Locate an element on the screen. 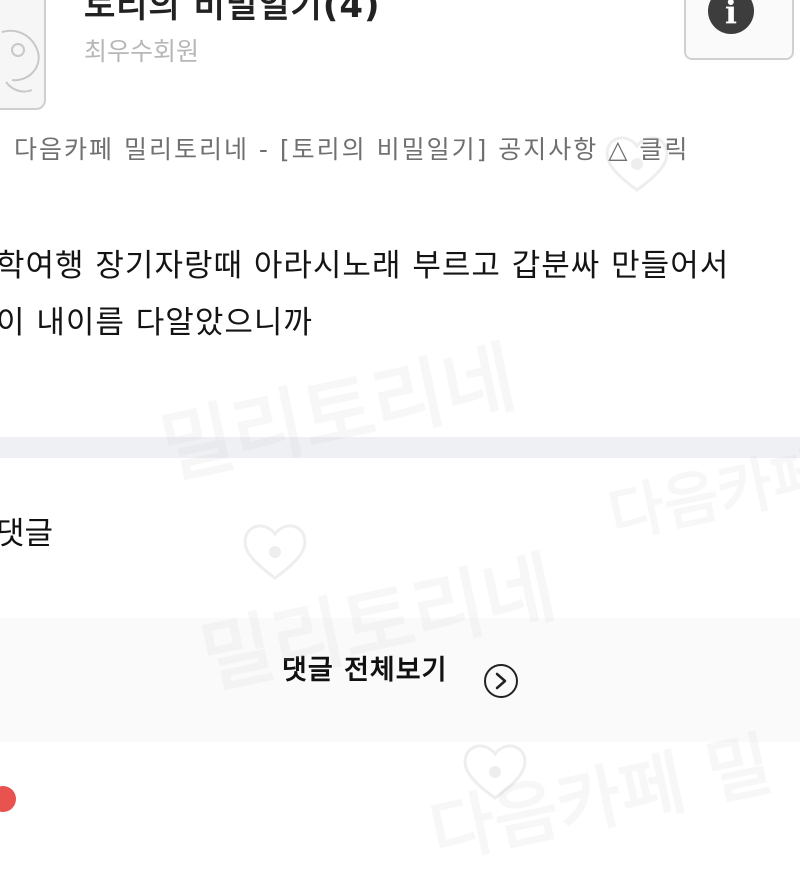 The width and height of the screenshot is (800, 879). cafe-breadcrumb: 다음카페 밀리토리네 - [토리의 비밀일기] 공지사항 △ 클릭 is located at coordinates (351, 148).